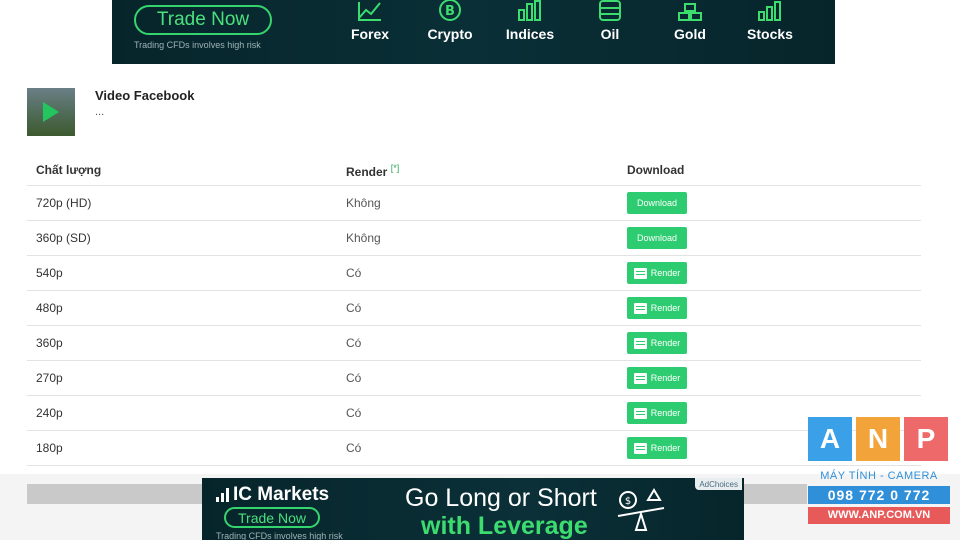  I want to click on video-thumbnail, so click(51, 112).